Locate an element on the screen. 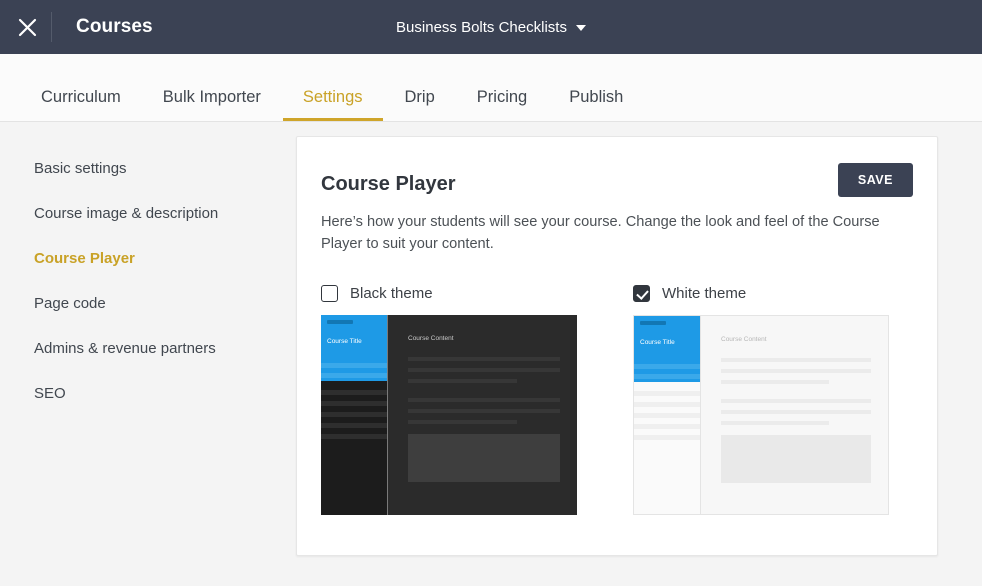 This screenshot has width=982, height=586. theme-option-white: White theme Course Title Course Content is located at coordinates (761, 400).